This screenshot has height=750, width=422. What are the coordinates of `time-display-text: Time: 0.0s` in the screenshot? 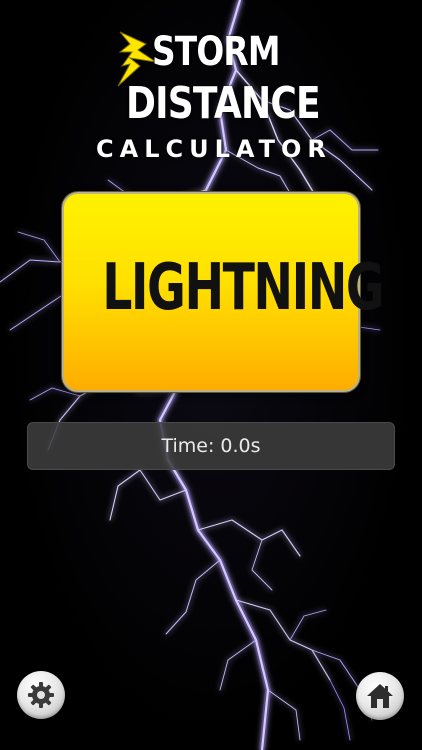 It's located at (211, 446).